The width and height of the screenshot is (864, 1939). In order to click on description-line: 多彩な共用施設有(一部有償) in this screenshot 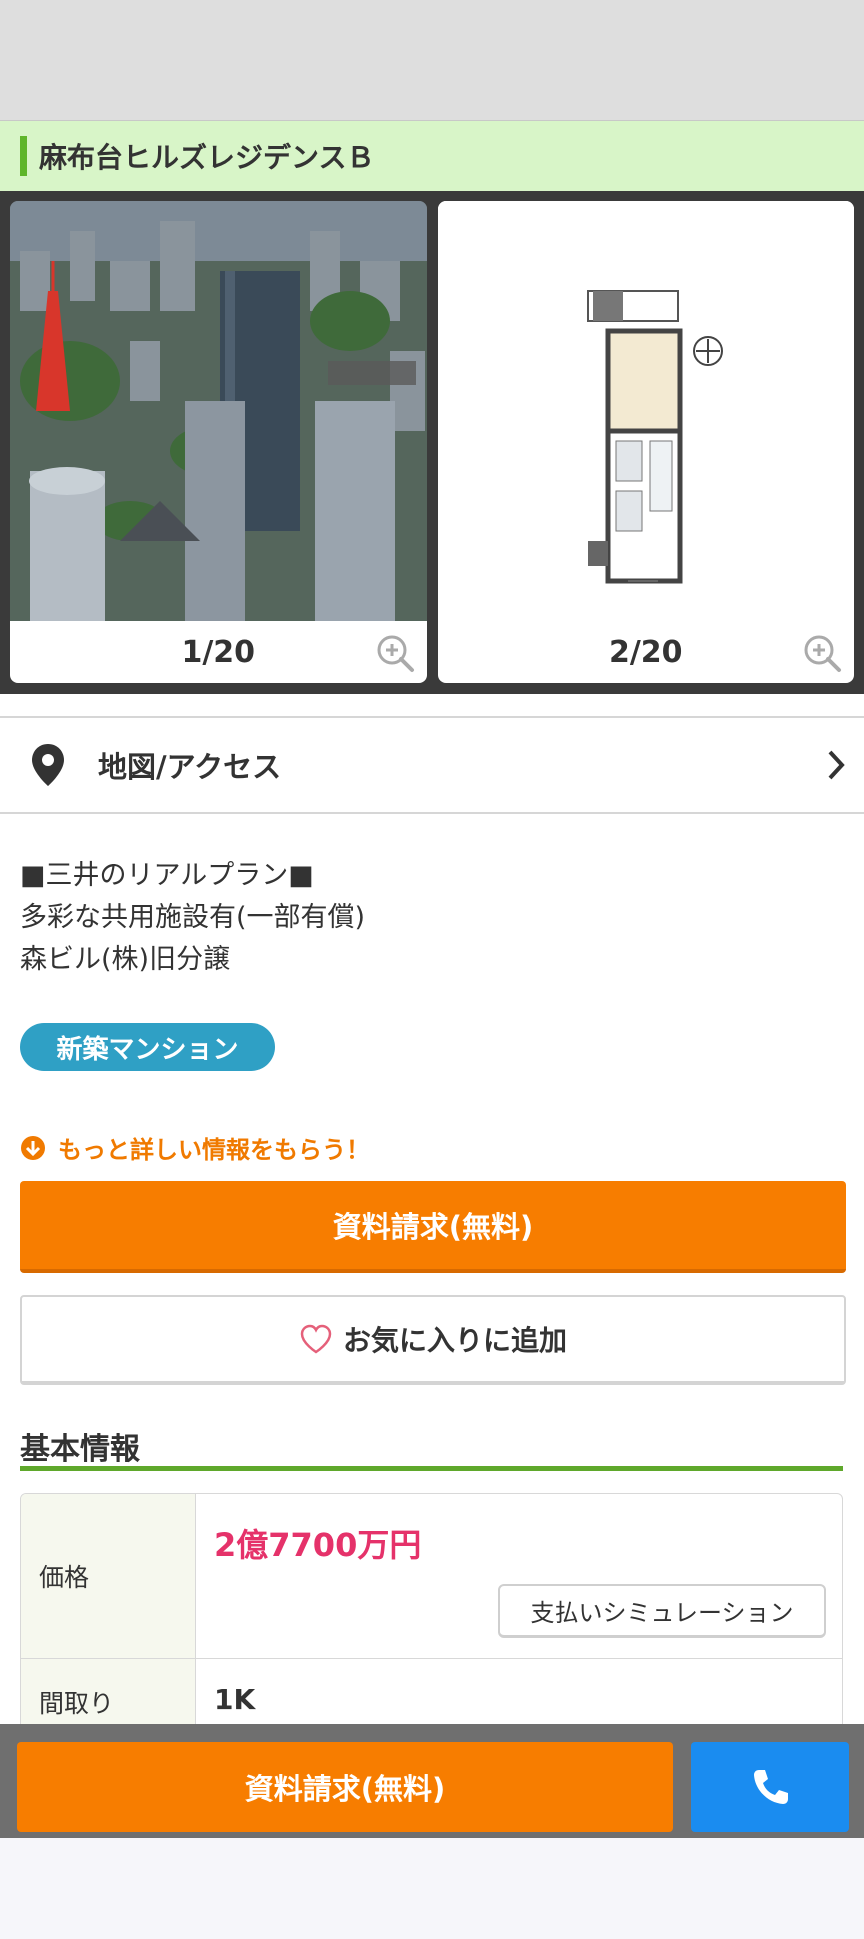, I will do `click(193, 917)`.